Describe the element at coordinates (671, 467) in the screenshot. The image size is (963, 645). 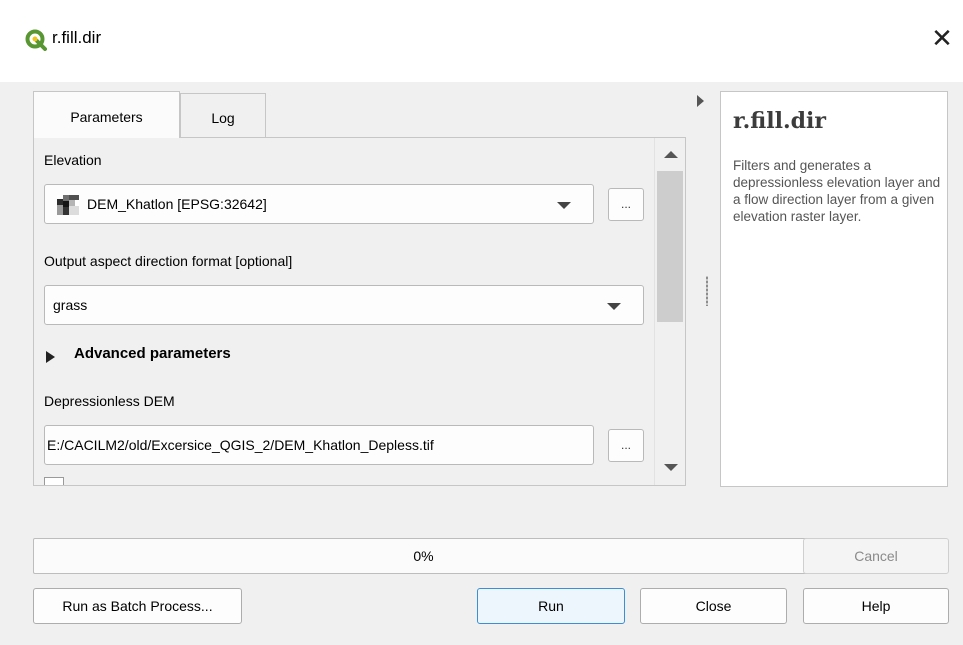
I see `scroll-down-icon` at that location.